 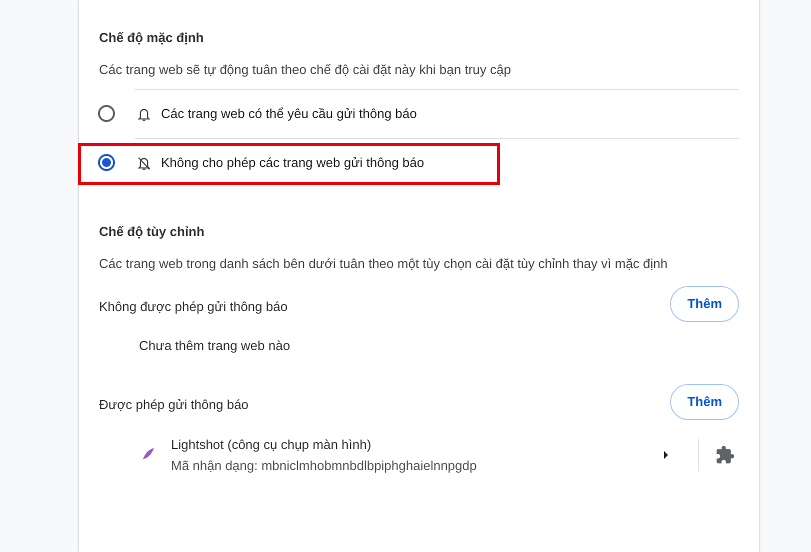 What do you see at coordinates (725, 455) in the screenshot?
I see `puzzle-icon` at bounding box center [725, 455].